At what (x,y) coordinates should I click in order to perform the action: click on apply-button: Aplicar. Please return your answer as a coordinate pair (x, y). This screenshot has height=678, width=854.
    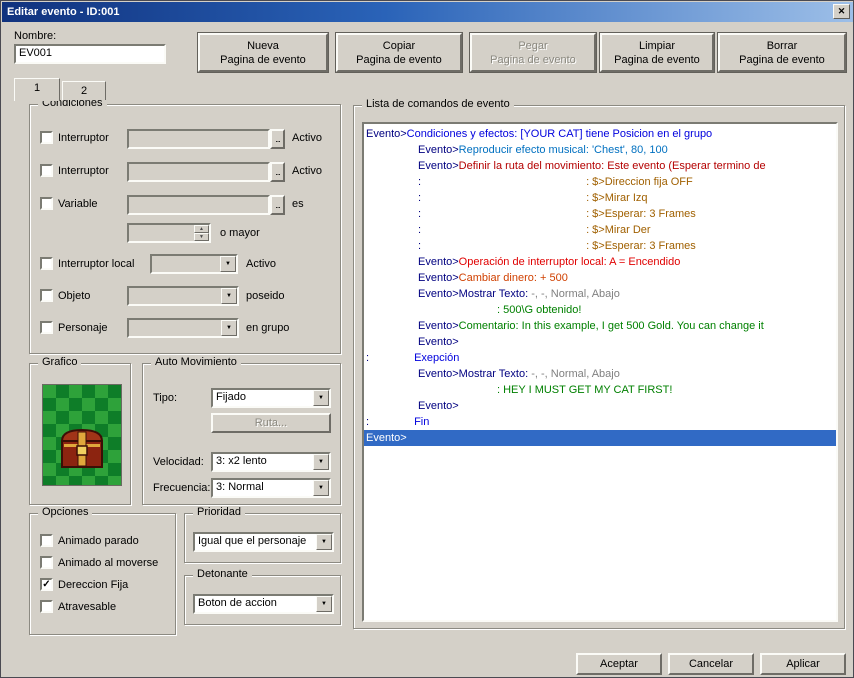
    Looking at the image, I should click on (803, 664).